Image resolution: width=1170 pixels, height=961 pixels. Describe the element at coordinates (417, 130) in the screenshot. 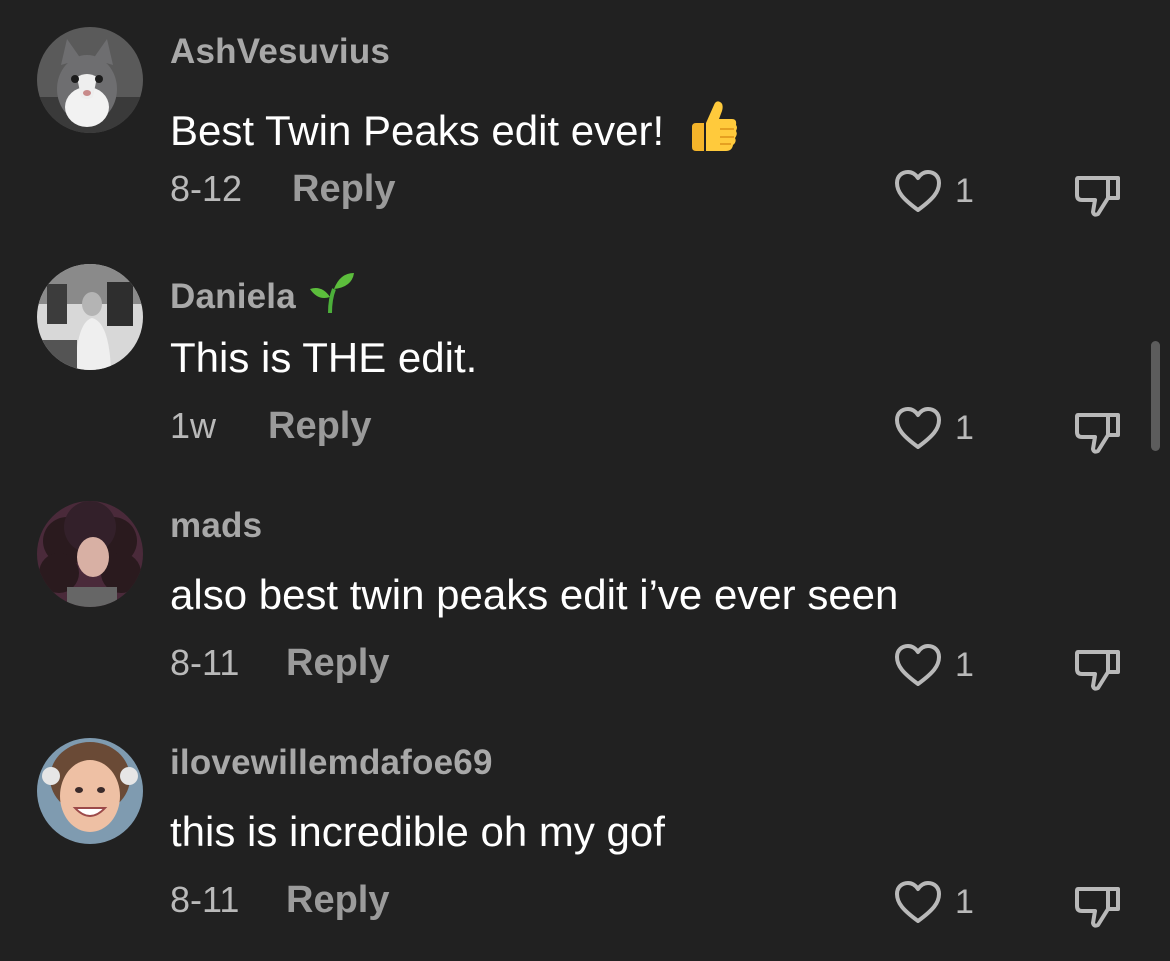

I see `comment-text-content: Best Twin Peaks edit ever!` at that location.